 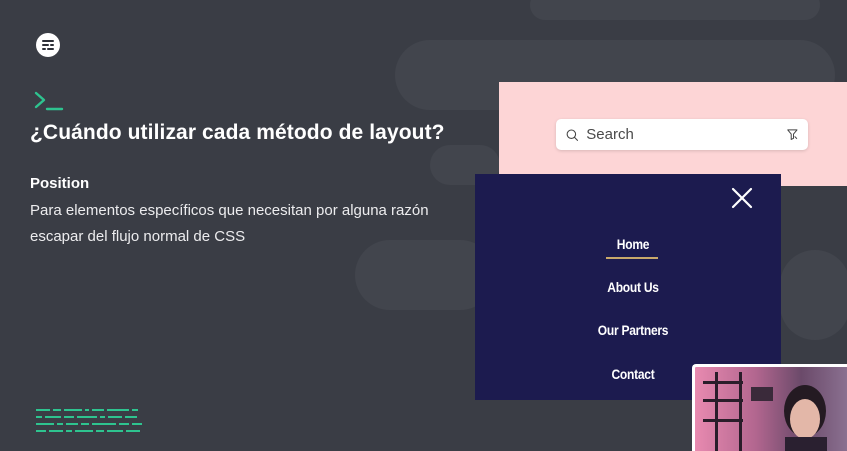 What do you see at coordinates (237, 132) in the screenshot?
I see `page-title: ¿Cuándo utilizar cada método de layout?` at bounding box center [237, 132].